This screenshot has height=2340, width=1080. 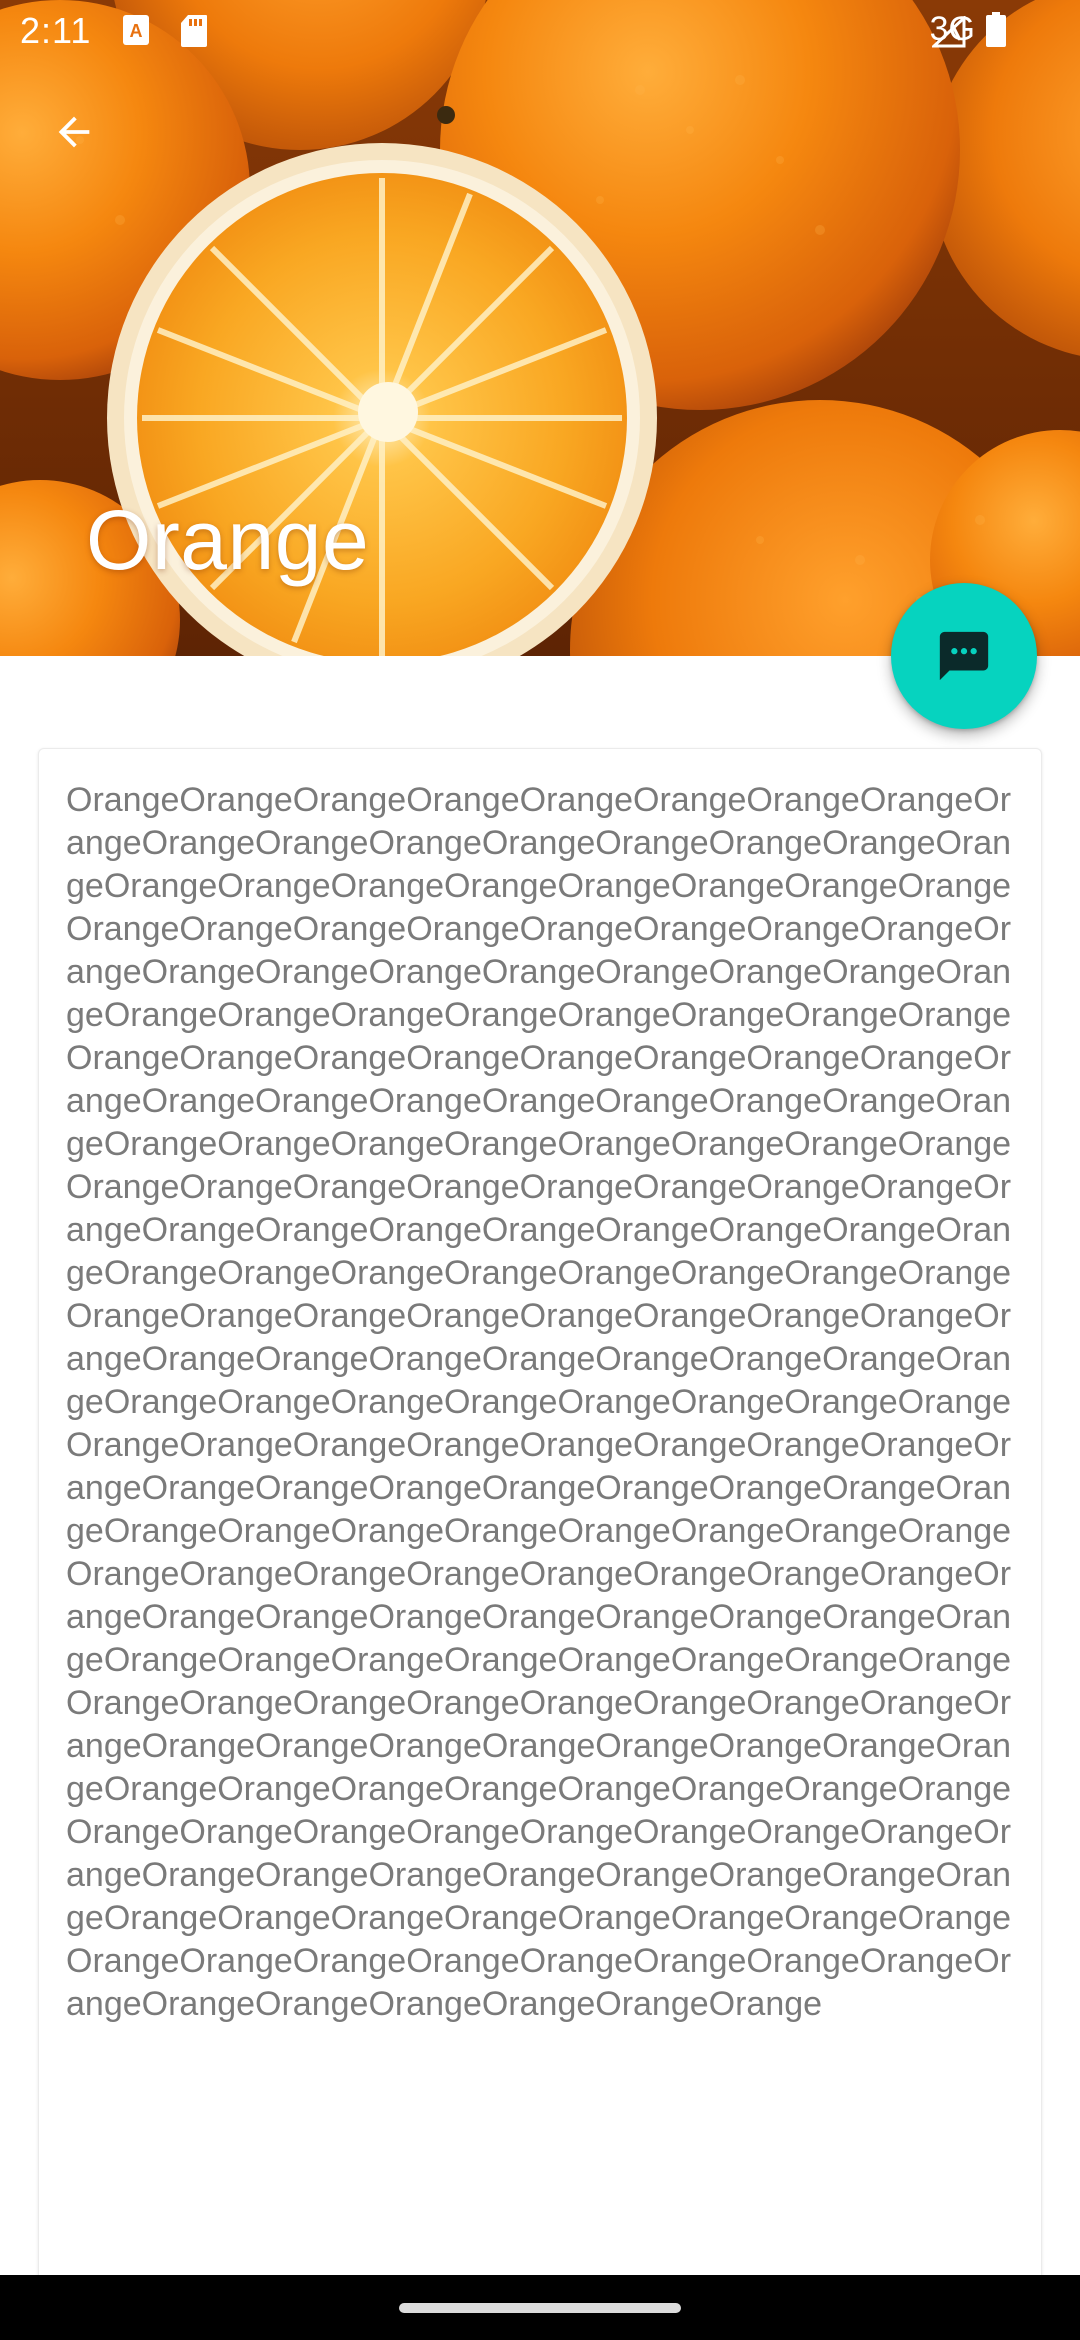 I want to click on page-title: Orange, so click(x=228, y=540).